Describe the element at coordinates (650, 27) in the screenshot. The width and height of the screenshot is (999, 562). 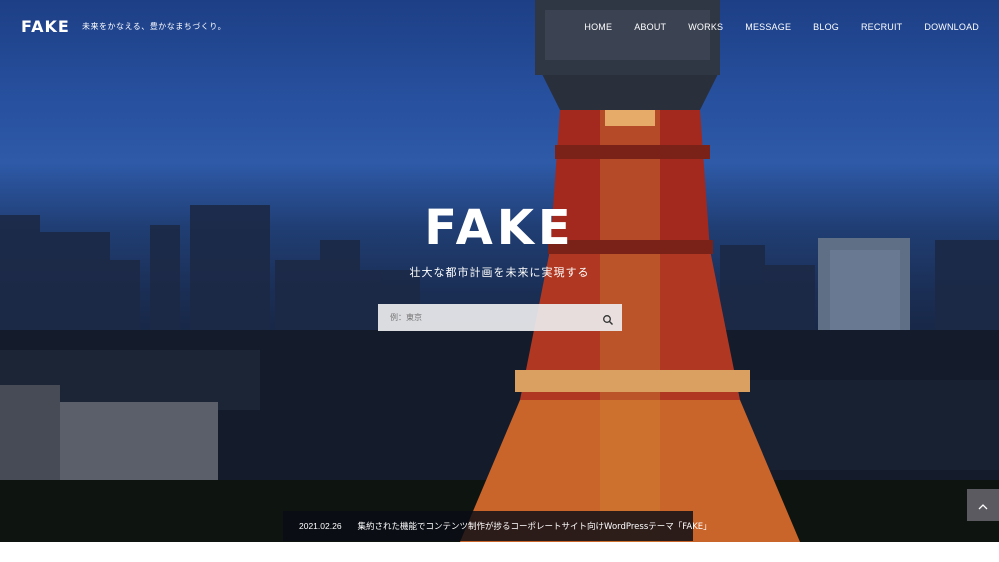
I see `nav-item-about: ABOUT` at that location.